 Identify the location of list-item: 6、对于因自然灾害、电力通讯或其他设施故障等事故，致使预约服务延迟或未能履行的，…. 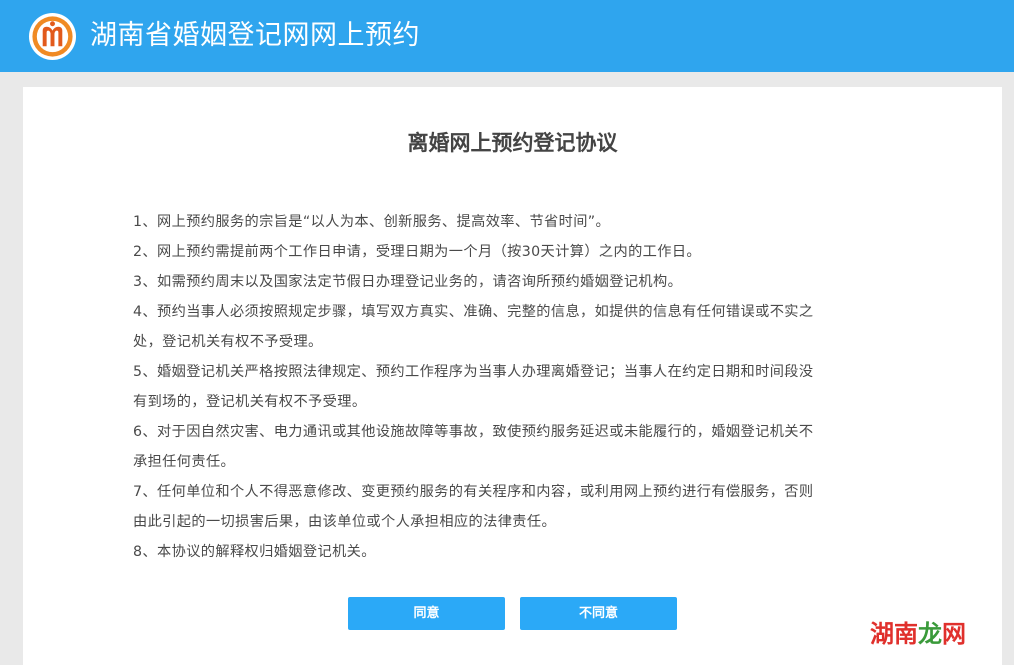
(508, 447).